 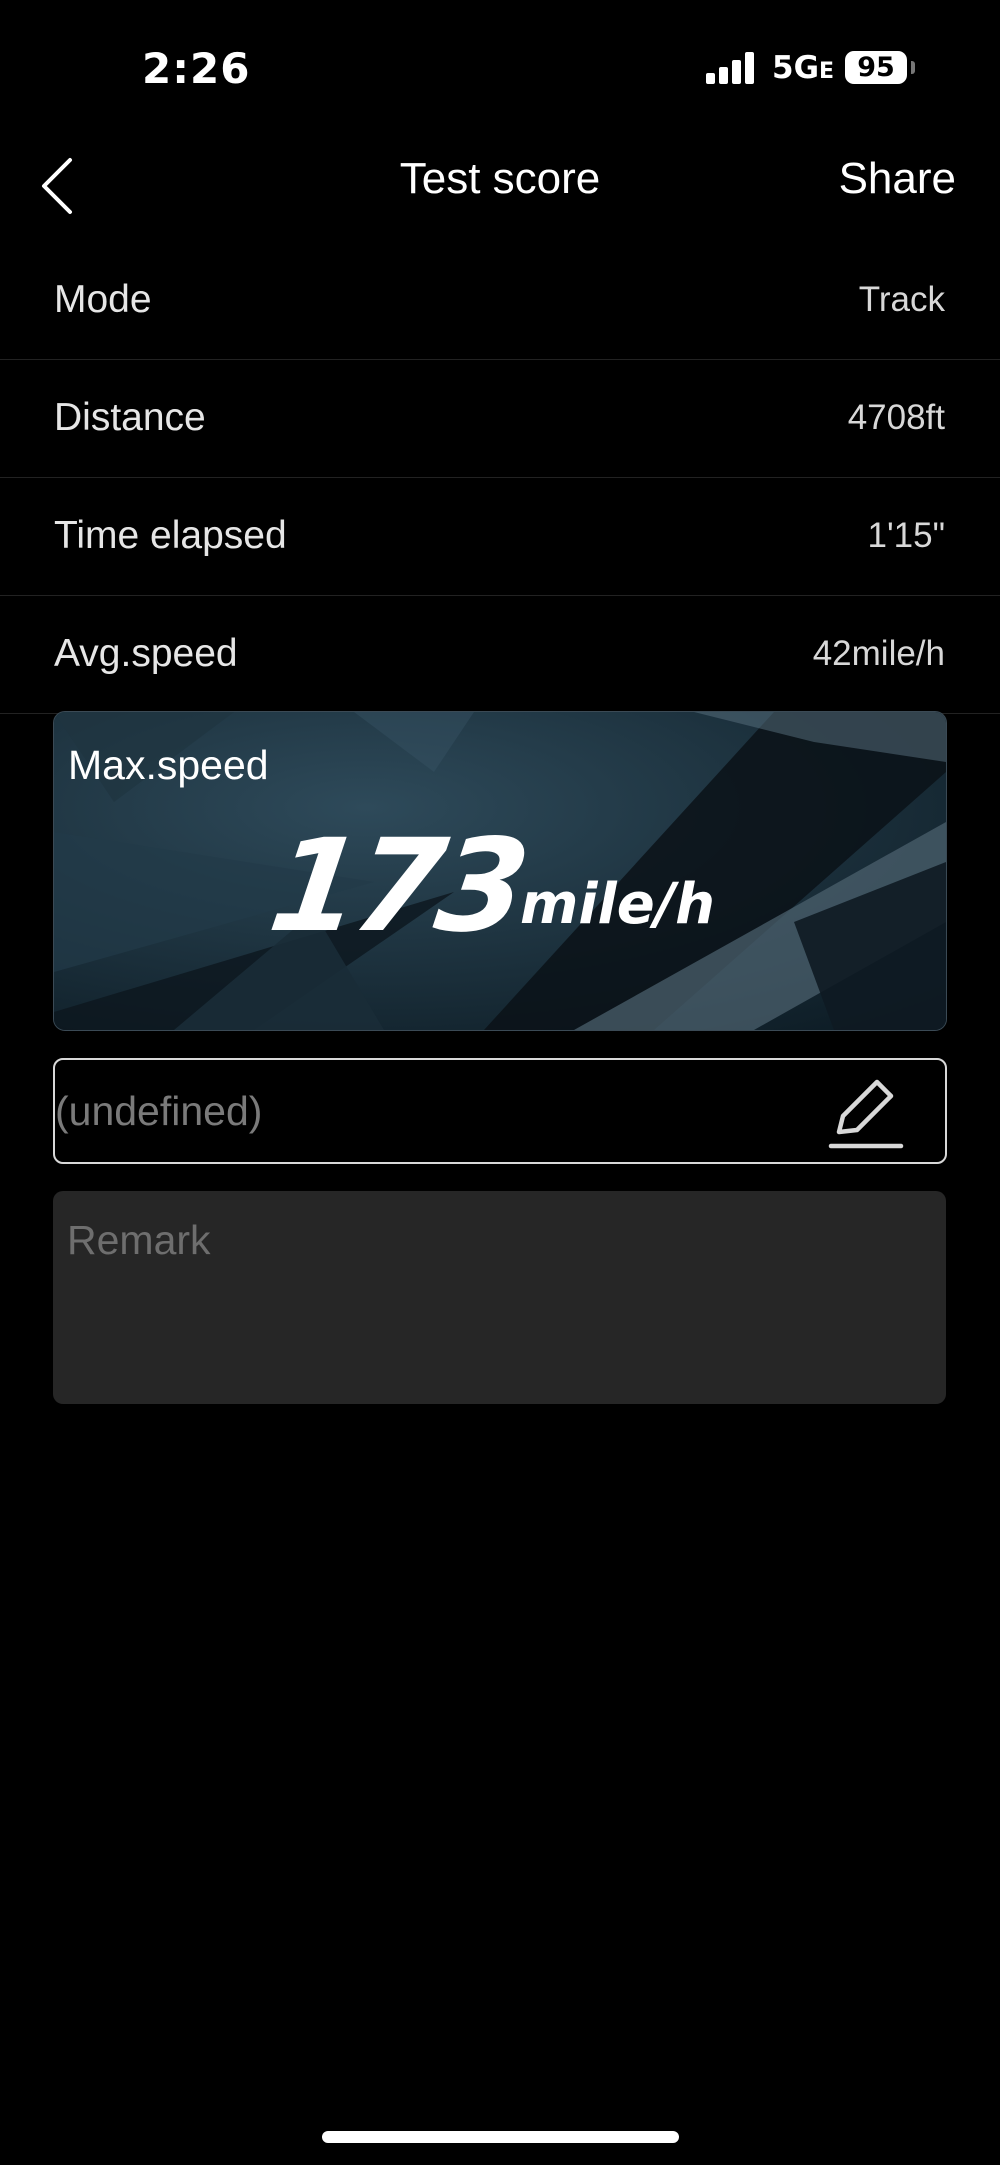 I want to click on row-mode: Mode Track, so click(x=500, y=301).